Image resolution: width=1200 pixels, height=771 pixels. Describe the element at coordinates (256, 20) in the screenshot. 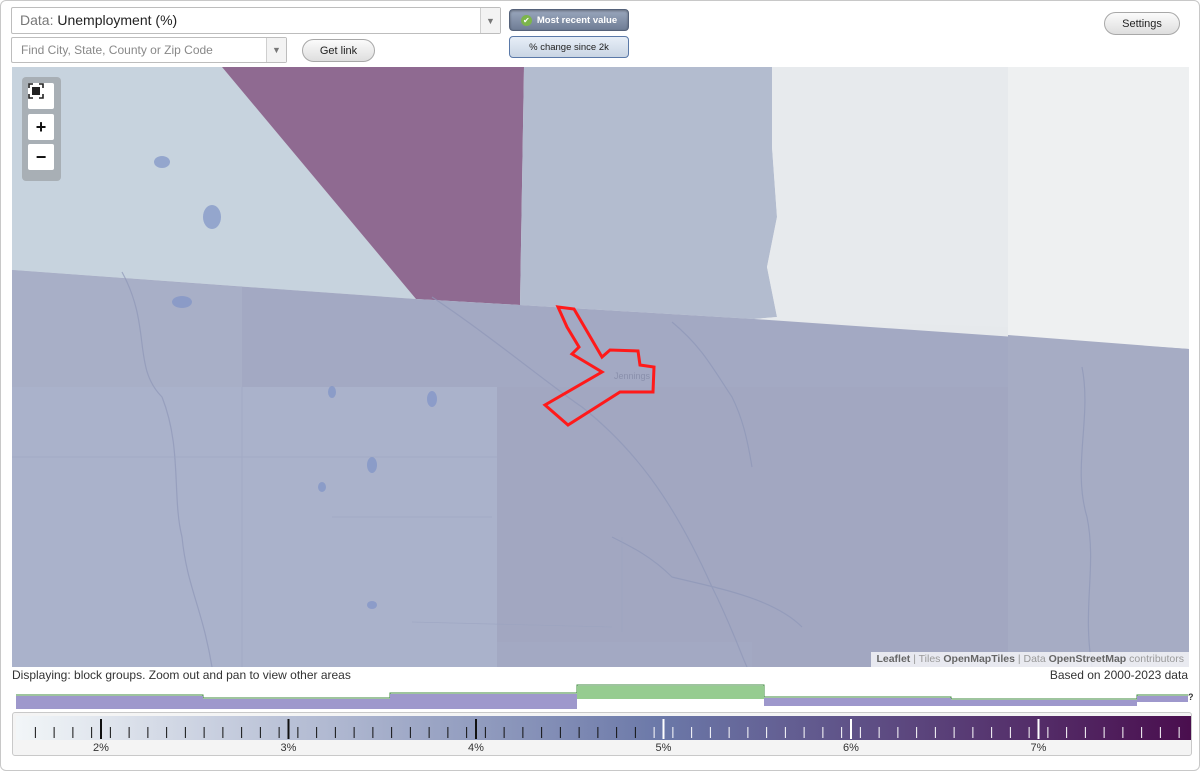

I see `data-select: Data: Unemployment (%) ▼` at that location.